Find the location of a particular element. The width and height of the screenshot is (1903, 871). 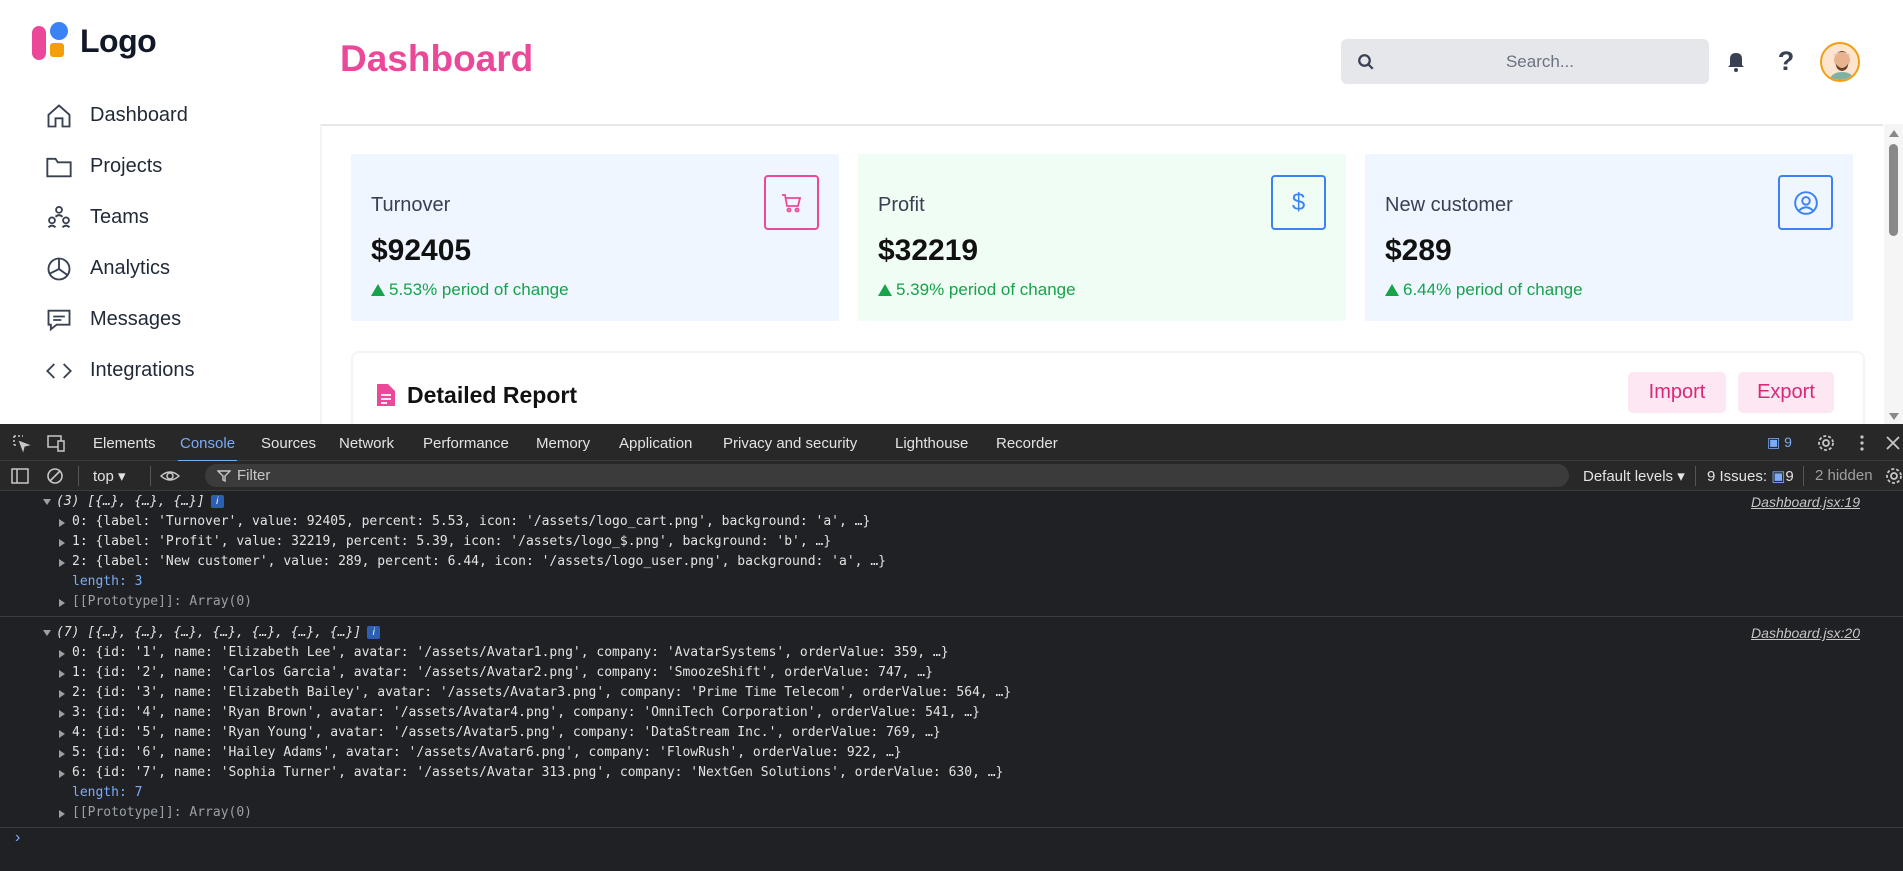

settings-gear-icon is located at coordinates (1826, 443).